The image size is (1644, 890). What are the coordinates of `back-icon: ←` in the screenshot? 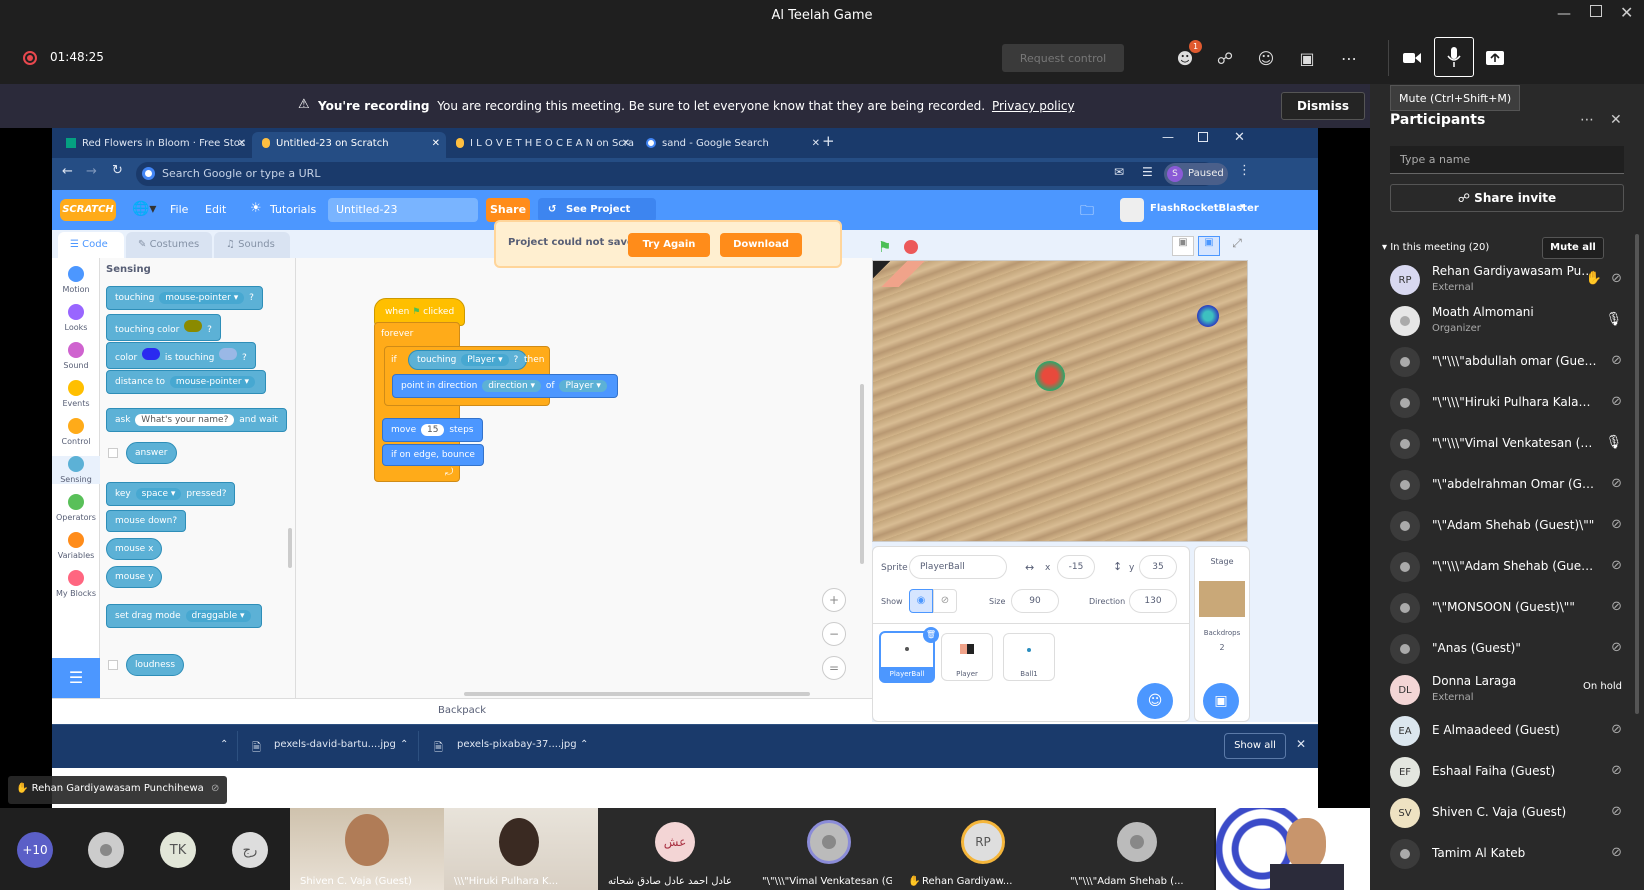 It's located at (67, 171).